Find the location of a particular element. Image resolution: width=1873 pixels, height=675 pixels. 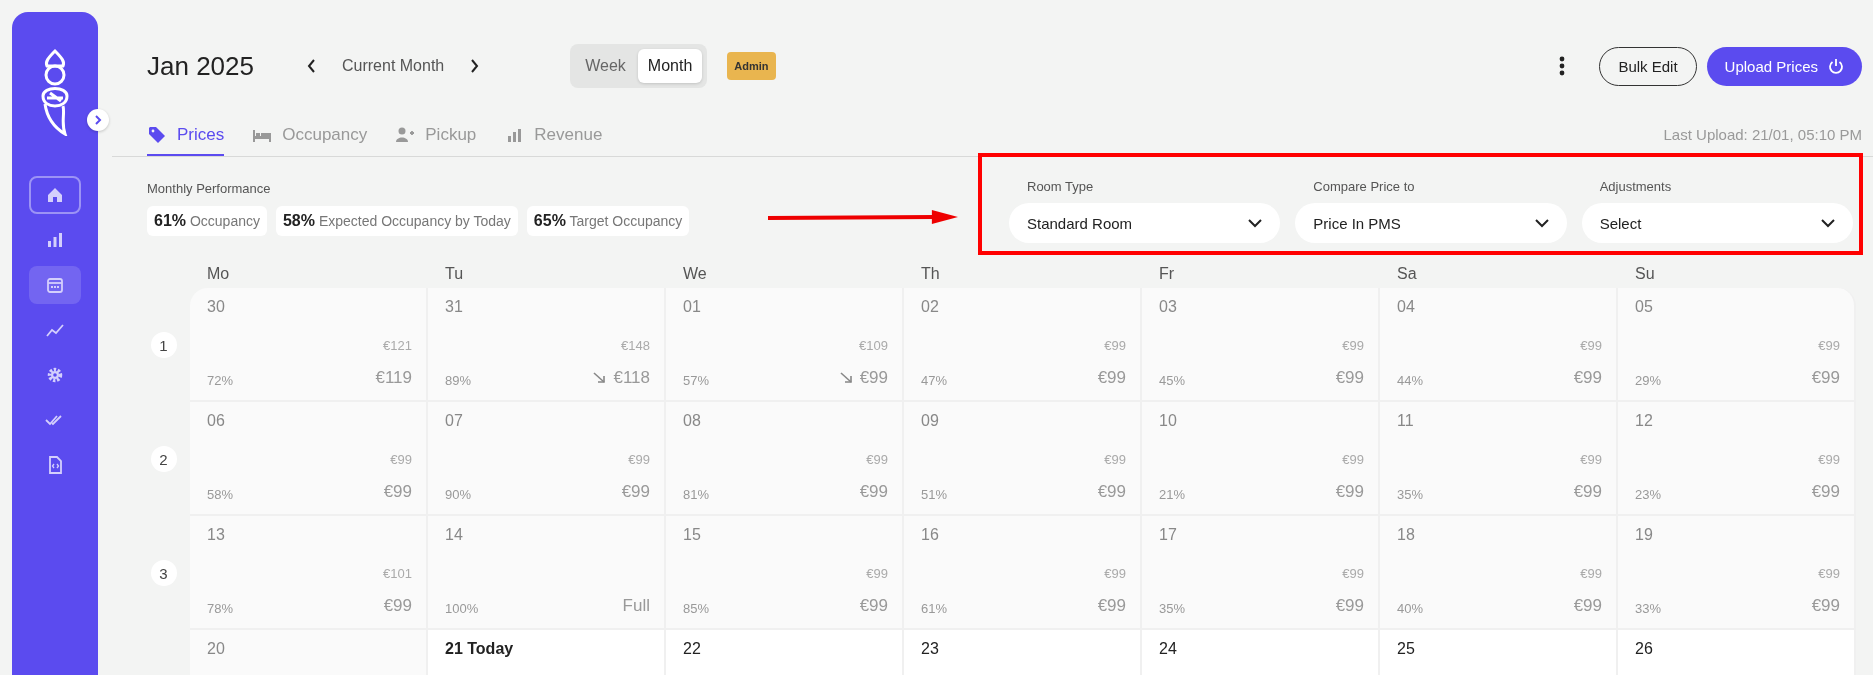

day-number: 10 is located at coordinates (1168, 421).